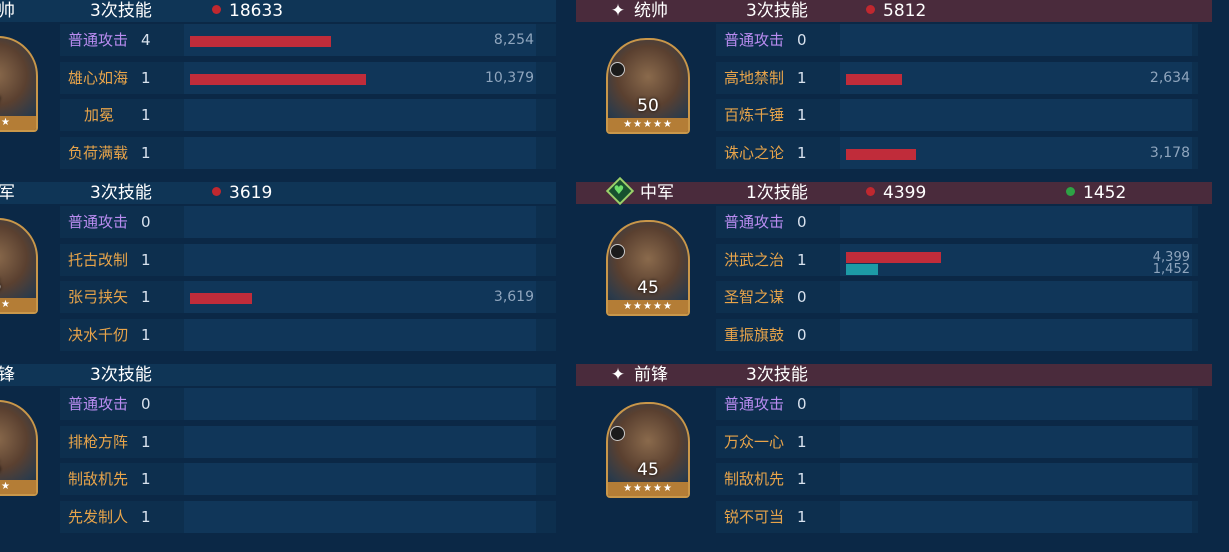 The image size is (1229, 552). I want to click on skill-row: 制敌机先 1, so click(308, 478).